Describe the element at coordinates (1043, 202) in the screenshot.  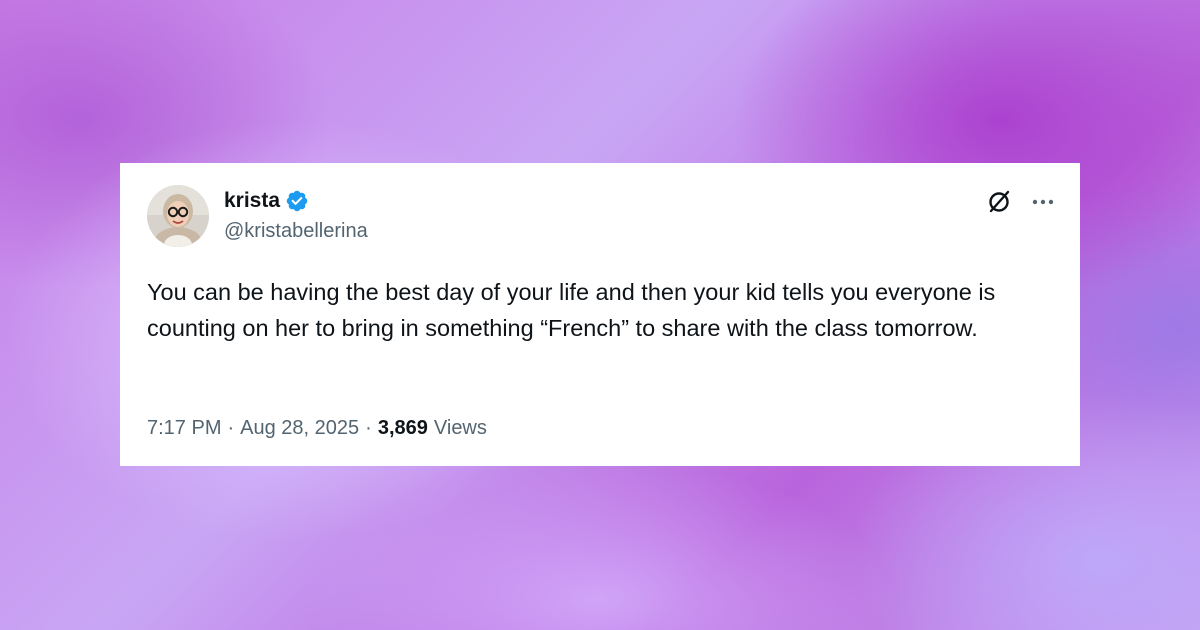
I see `more-options-icon` at that location.